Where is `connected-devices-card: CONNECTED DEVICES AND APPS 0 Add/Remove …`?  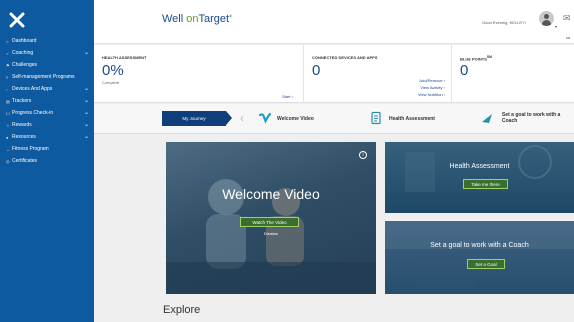 connected-devices-card: CONNECTED DEVICES AND APPS 0 Add/Remove … is located at coordinates (378, 74).